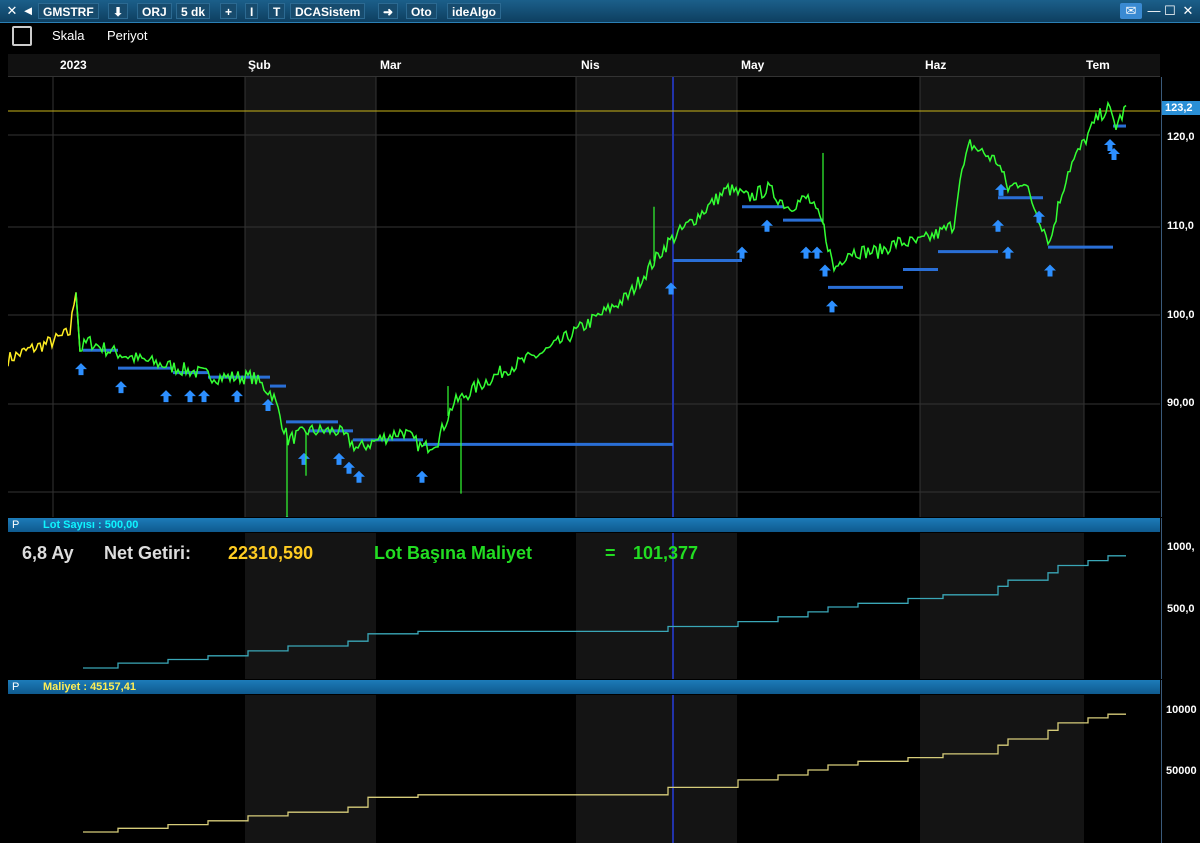 This screenshot has width=1200, height=843. I want to click on algo-button: ideAlgo, so click(474, 11).